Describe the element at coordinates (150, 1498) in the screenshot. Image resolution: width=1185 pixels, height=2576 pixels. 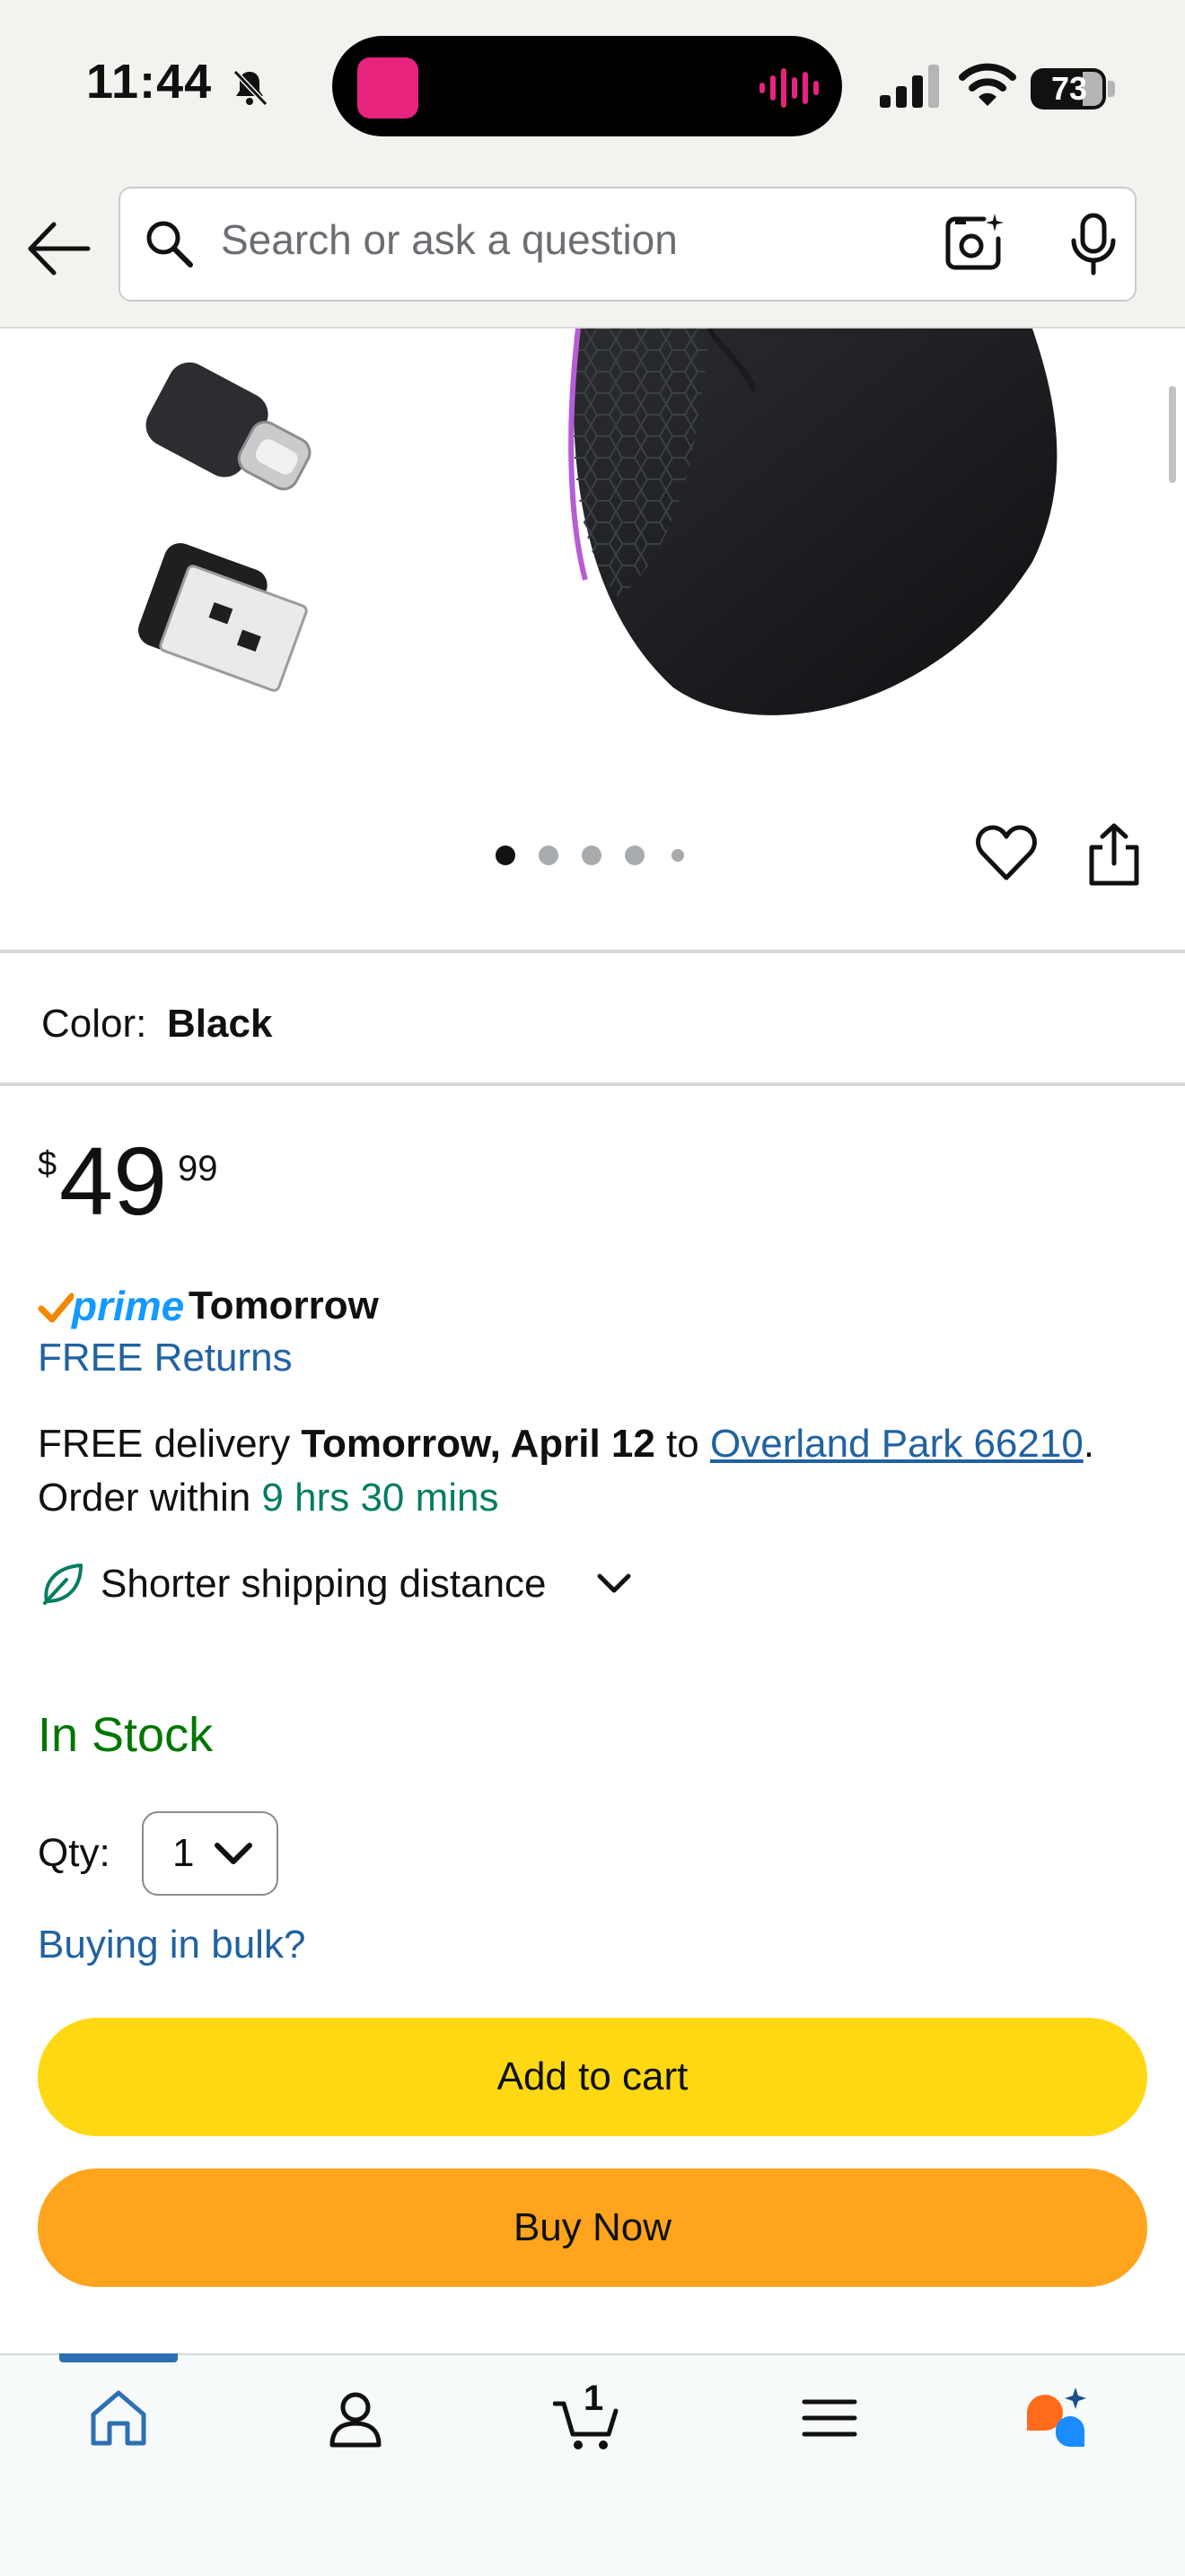
I see `order-within-prefix: Order within` at that location.